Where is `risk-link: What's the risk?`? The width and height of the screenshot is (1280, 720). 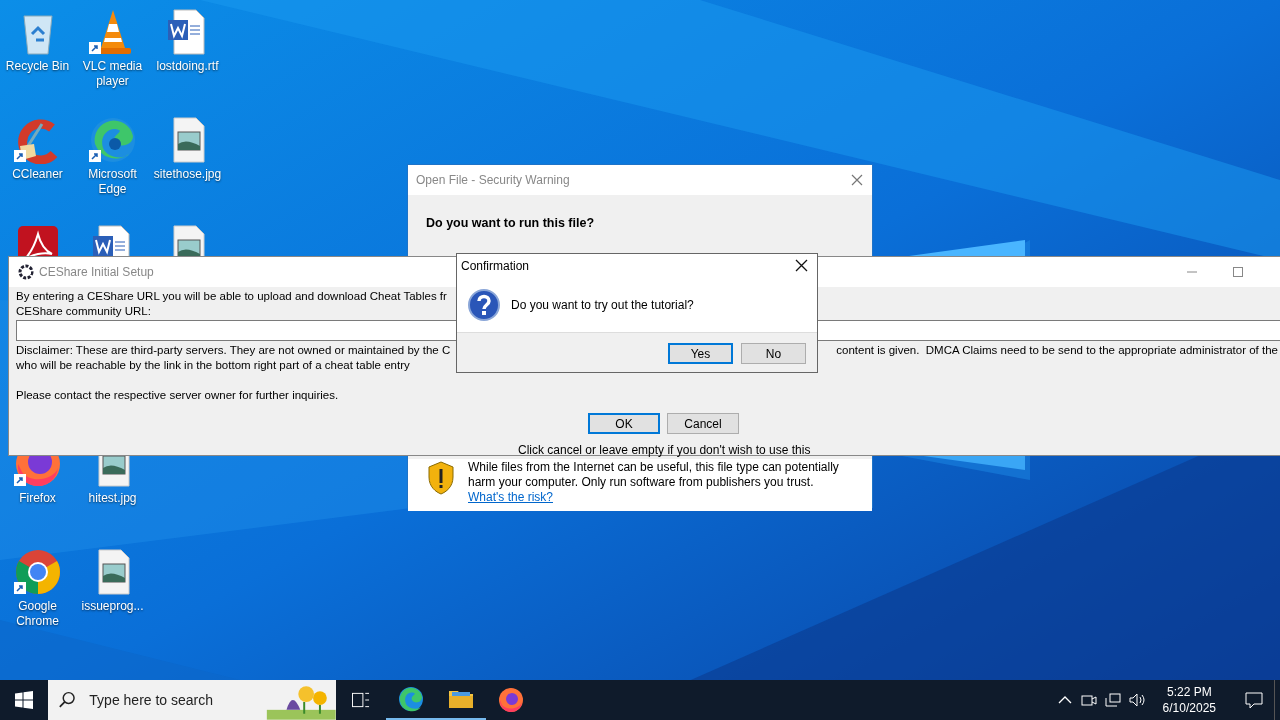 risk-link: What's the risk? is located at coordinates (510, 497).